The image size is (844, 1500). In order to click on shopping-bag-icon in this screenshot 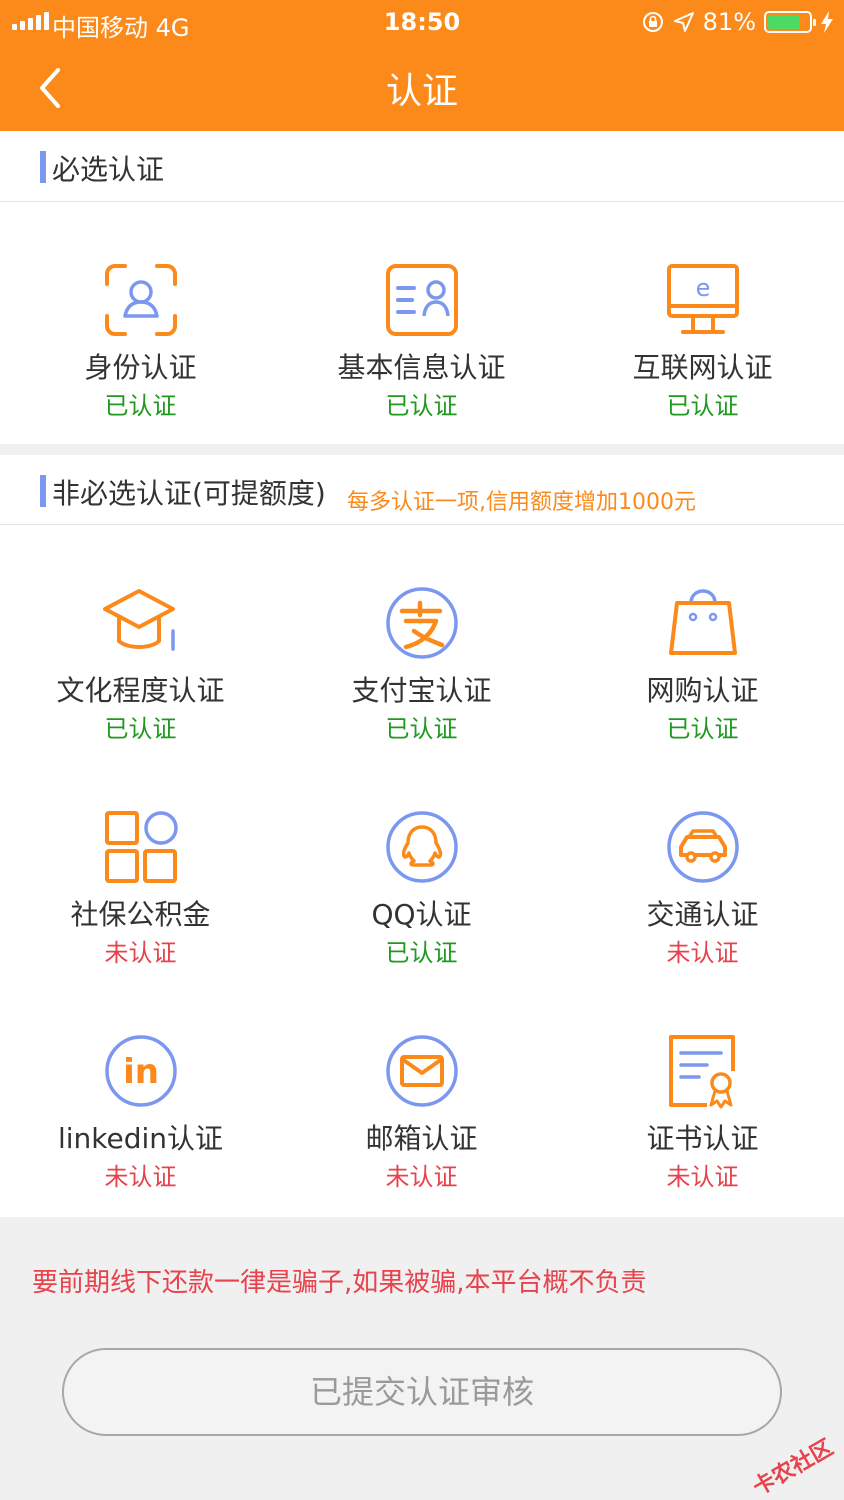, I will do `click(702, 622)`.